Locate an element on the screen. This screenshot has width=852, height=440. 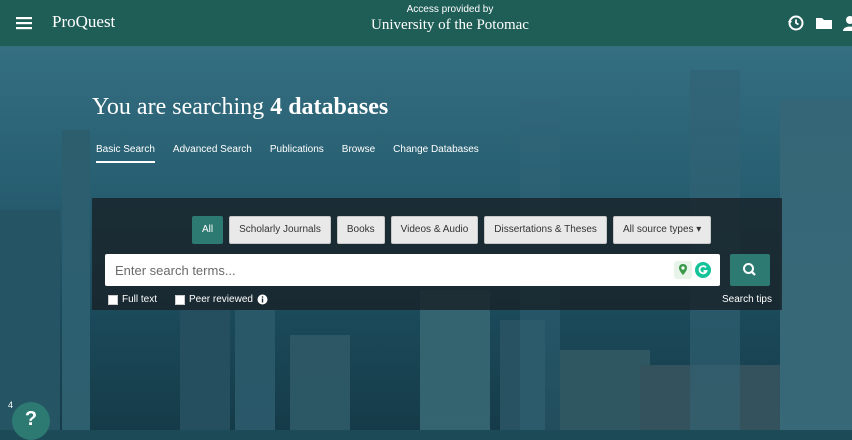
search-box is located at coordinates (412, 270).